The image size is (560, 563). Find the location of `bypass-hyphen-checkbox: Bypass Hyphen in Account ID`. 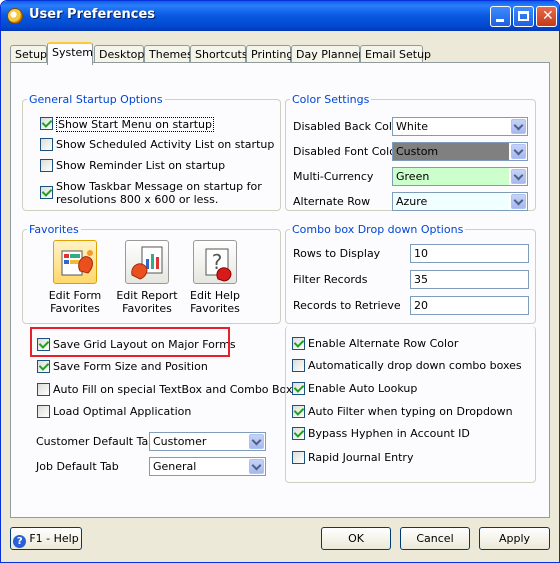

bypass-hyphen-checkbox: Bypass Hyphen in Account ID is located at coordinates (381, 433).